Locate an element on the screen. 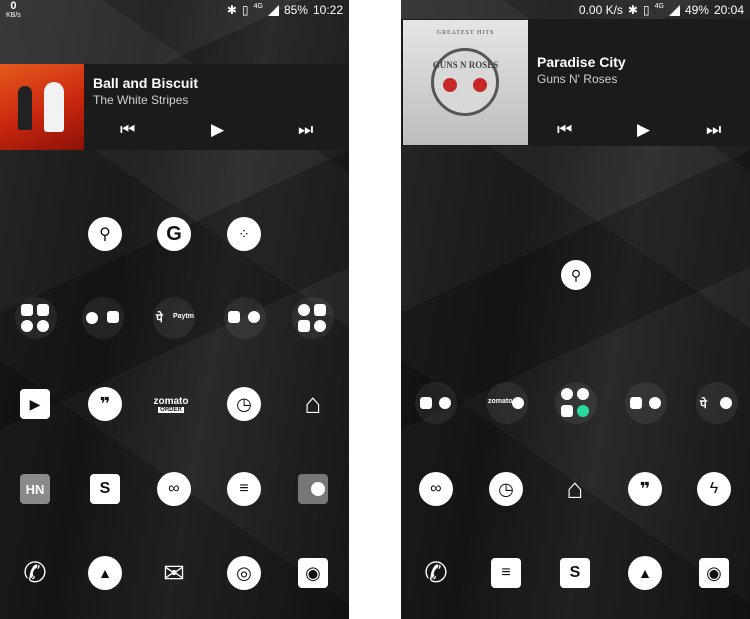 This screenshot has height=619, width=750. track-title: Ball and Biscuit is located at coordinates (146, 83).